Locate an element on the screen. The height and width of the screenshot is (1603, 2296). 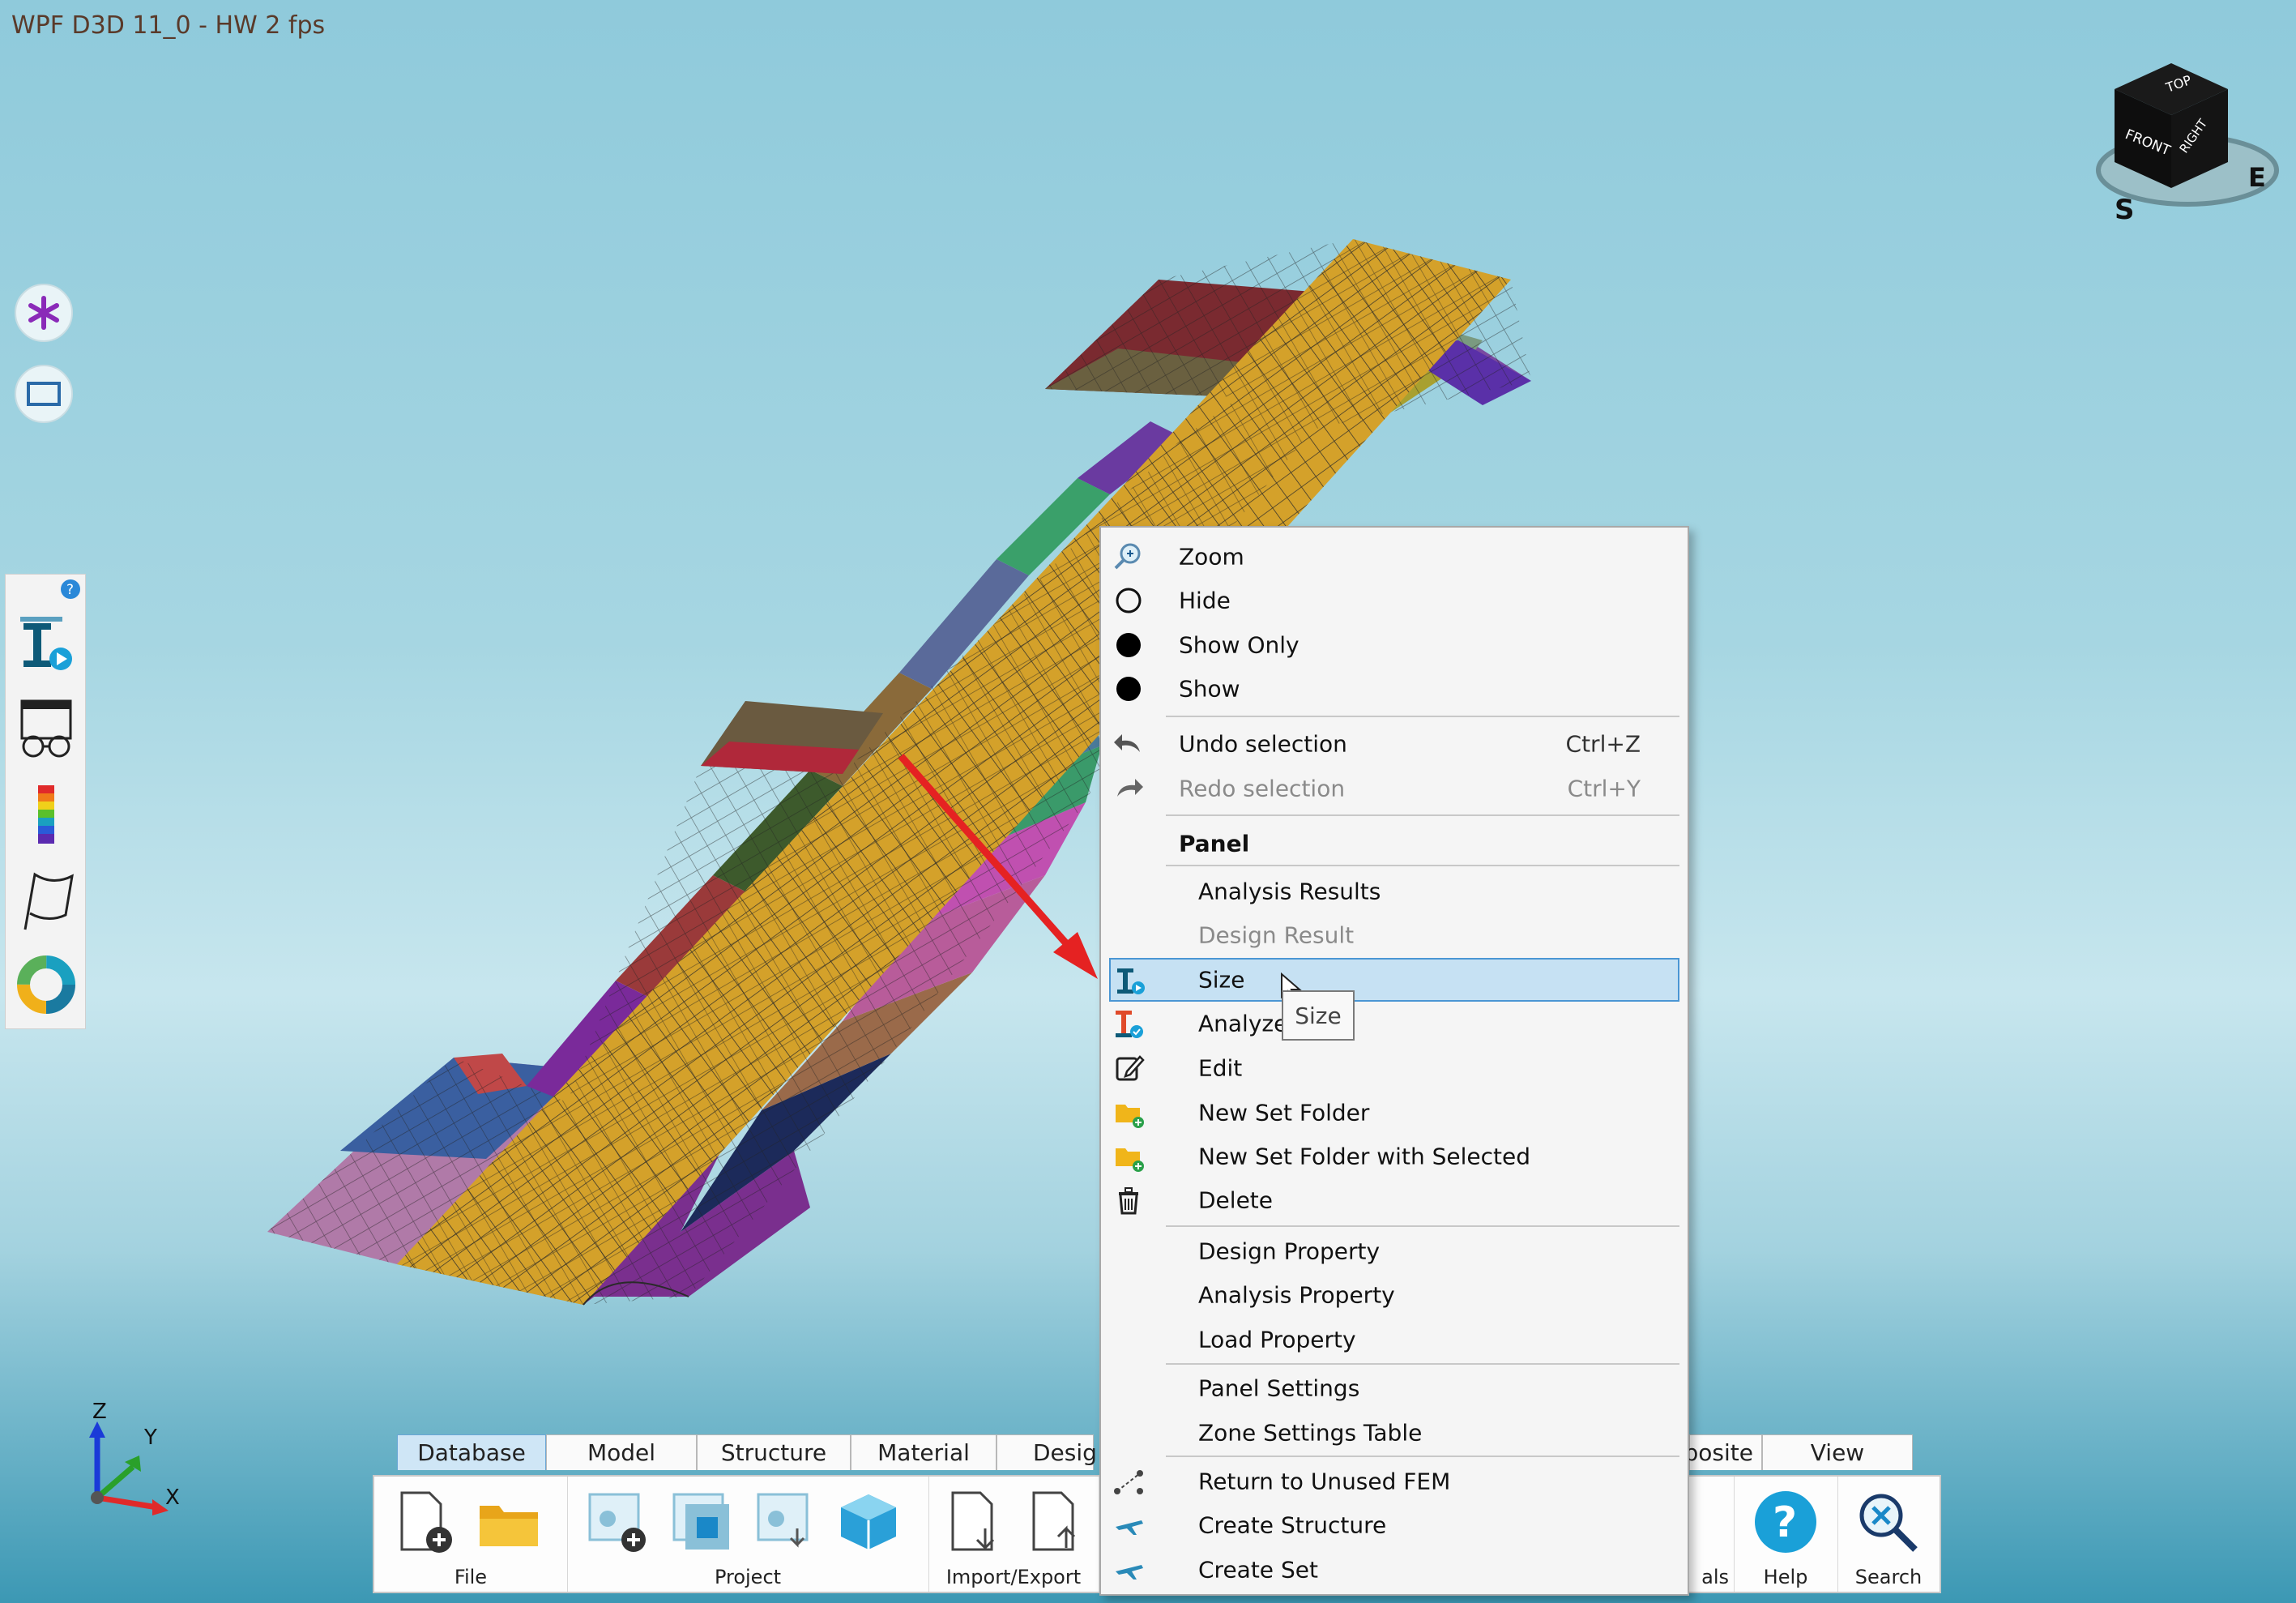
menu-new-set-folder-selected: New Set Folder with Selected is located at coordinates (1395, 1156).